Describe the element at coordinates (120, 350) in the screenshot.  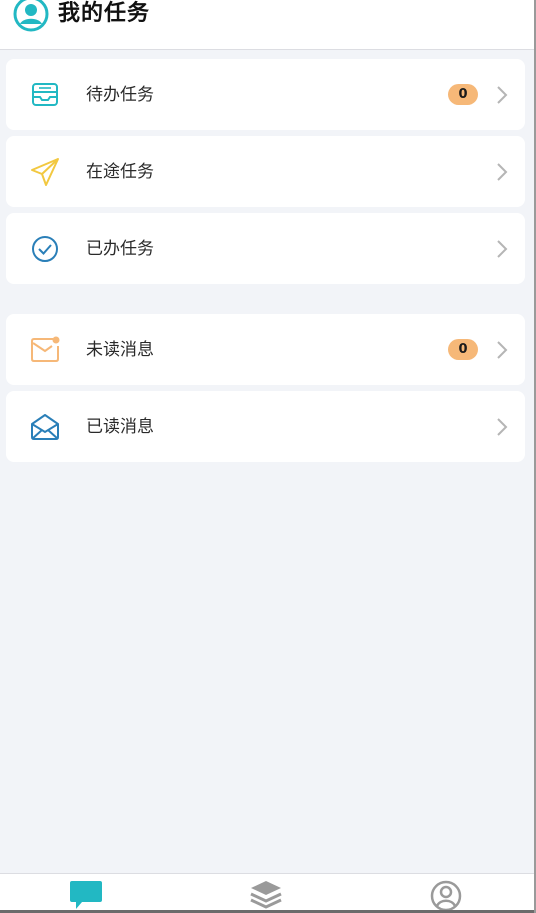
I see `message-item-label: 未读消息` at that location.